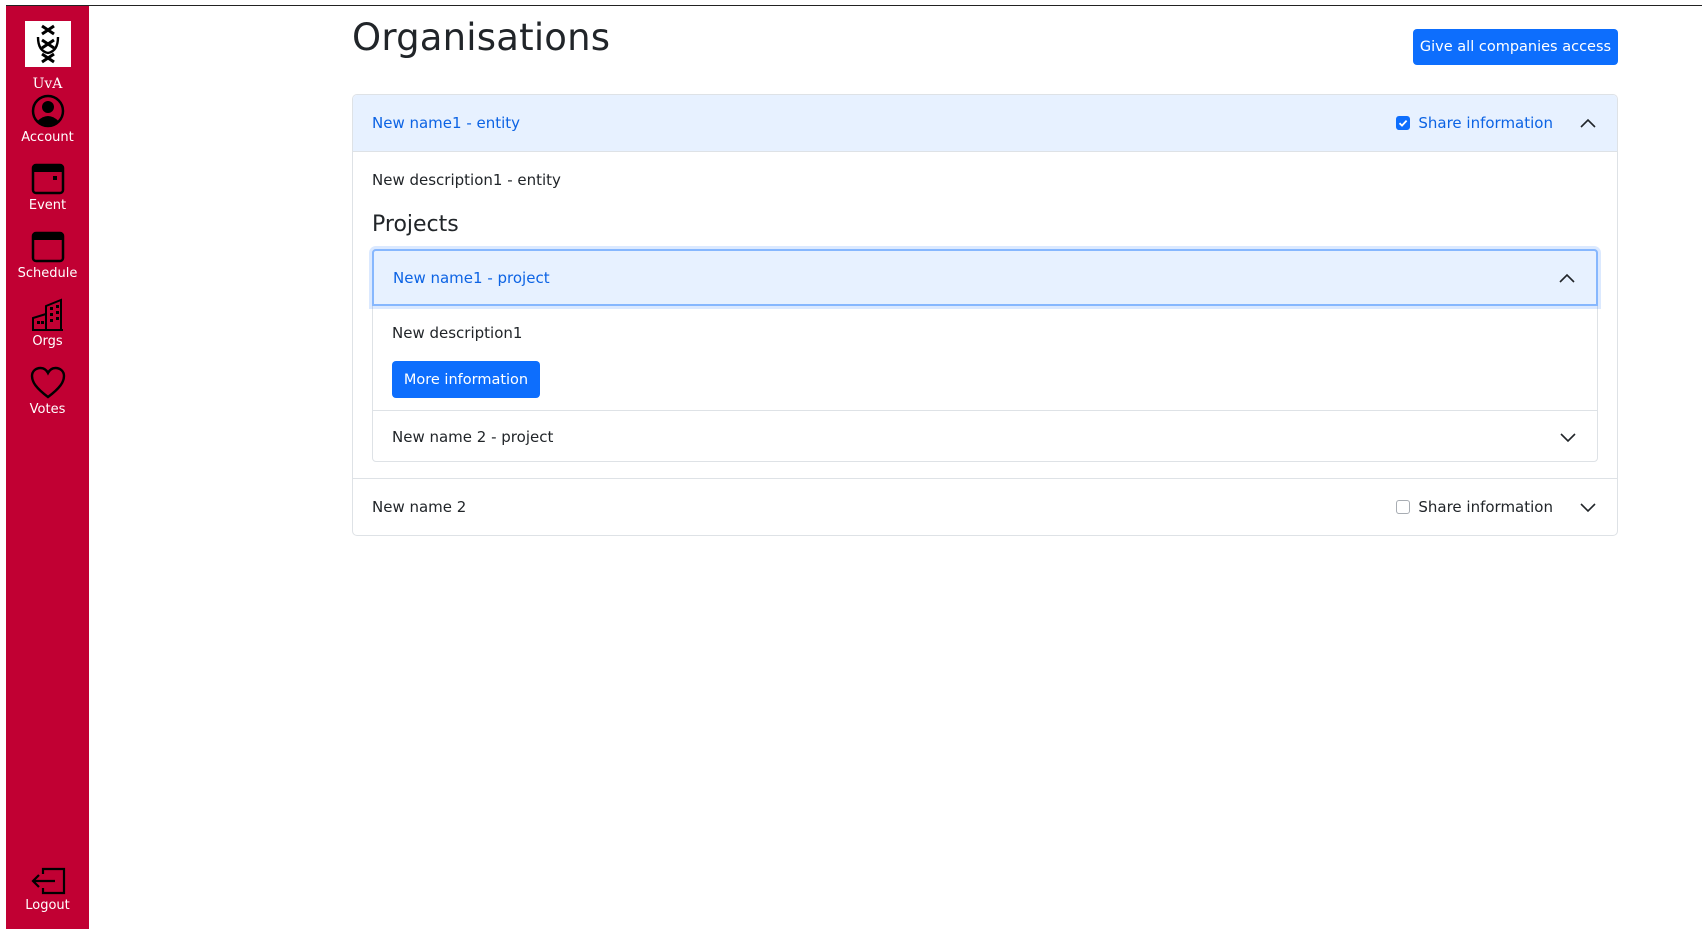  I want to click on org-name: New name 2, so click(419, 507).